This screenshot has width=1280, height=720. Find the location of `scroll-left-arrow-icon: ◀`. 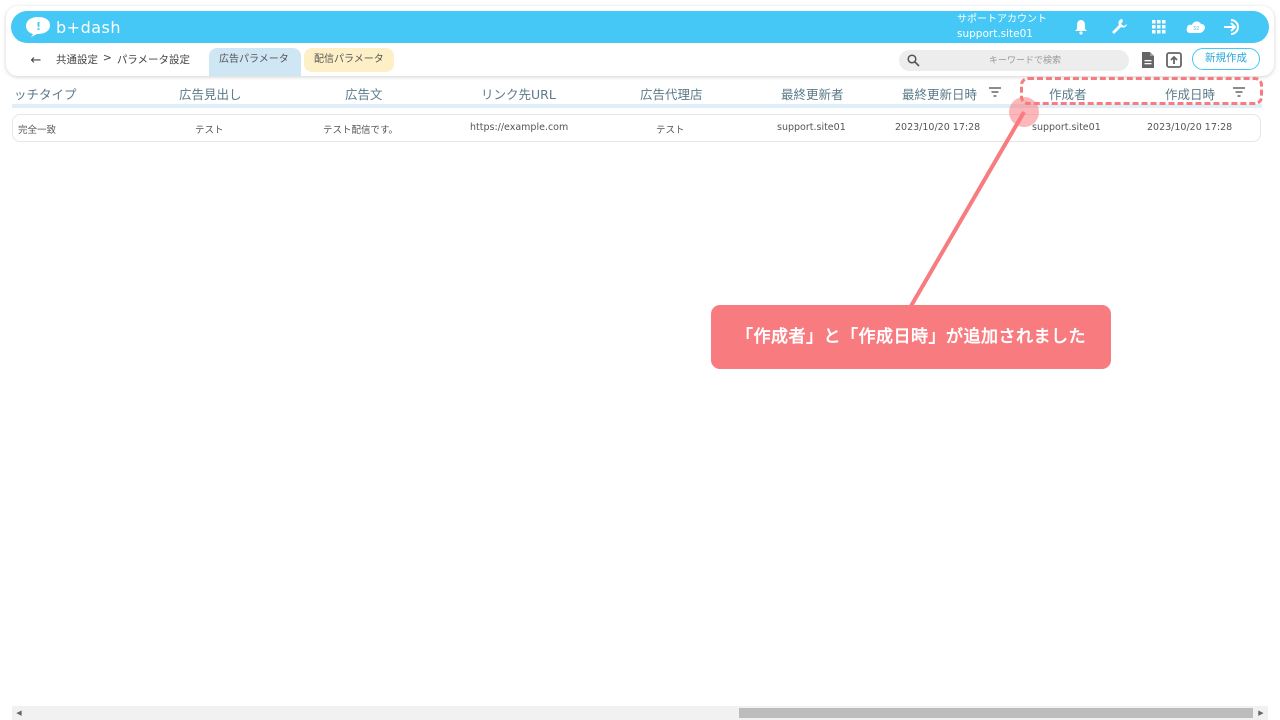

scroll-left-arrow-icon: ◀ is located at coordinates (19, 713).